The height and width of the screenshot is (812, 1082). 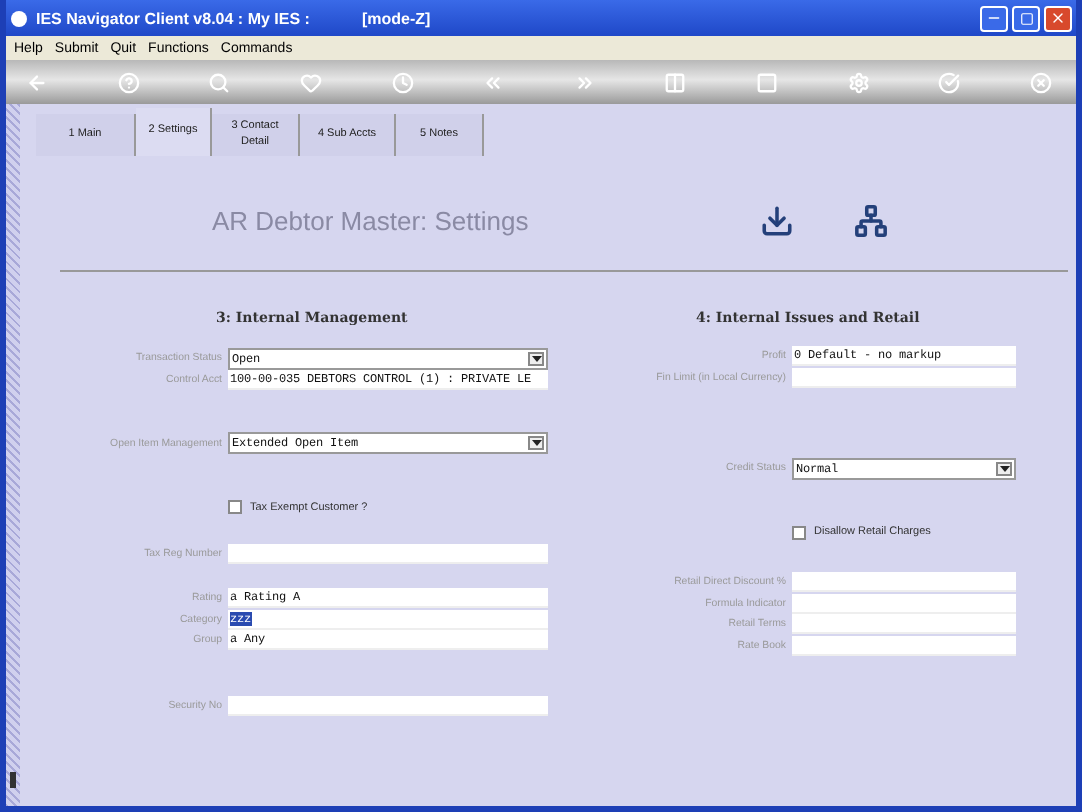 What do you see at coordinates (310, 82) in the screenshot?
I see `heart-icon` at bounding box center [310, 82].